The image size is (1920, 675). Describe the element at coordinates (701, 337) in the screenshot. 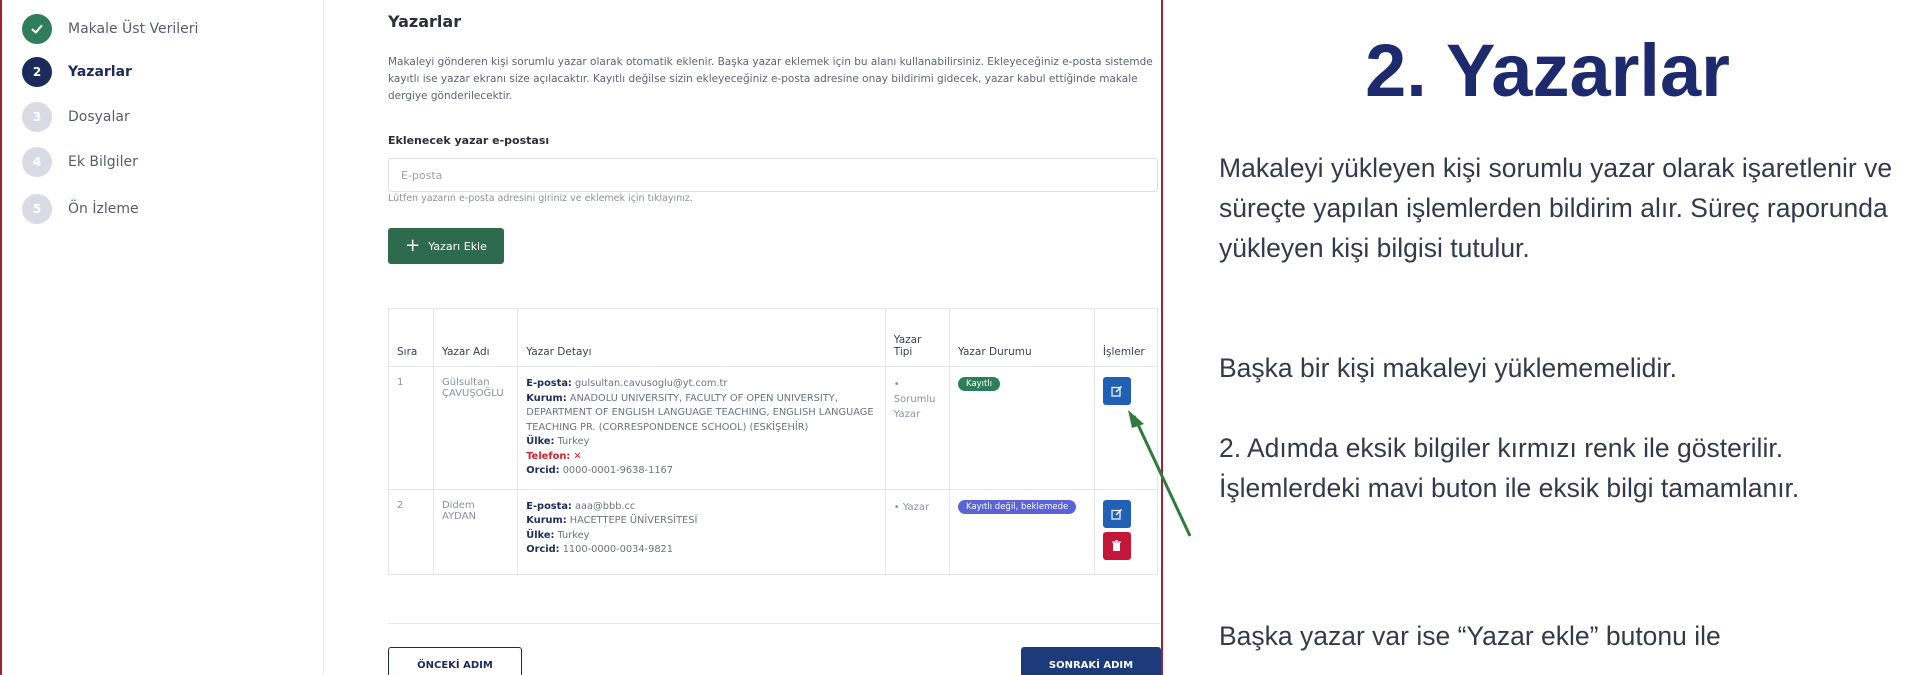

I see `column-detail: Yazar Detayı` at that location.